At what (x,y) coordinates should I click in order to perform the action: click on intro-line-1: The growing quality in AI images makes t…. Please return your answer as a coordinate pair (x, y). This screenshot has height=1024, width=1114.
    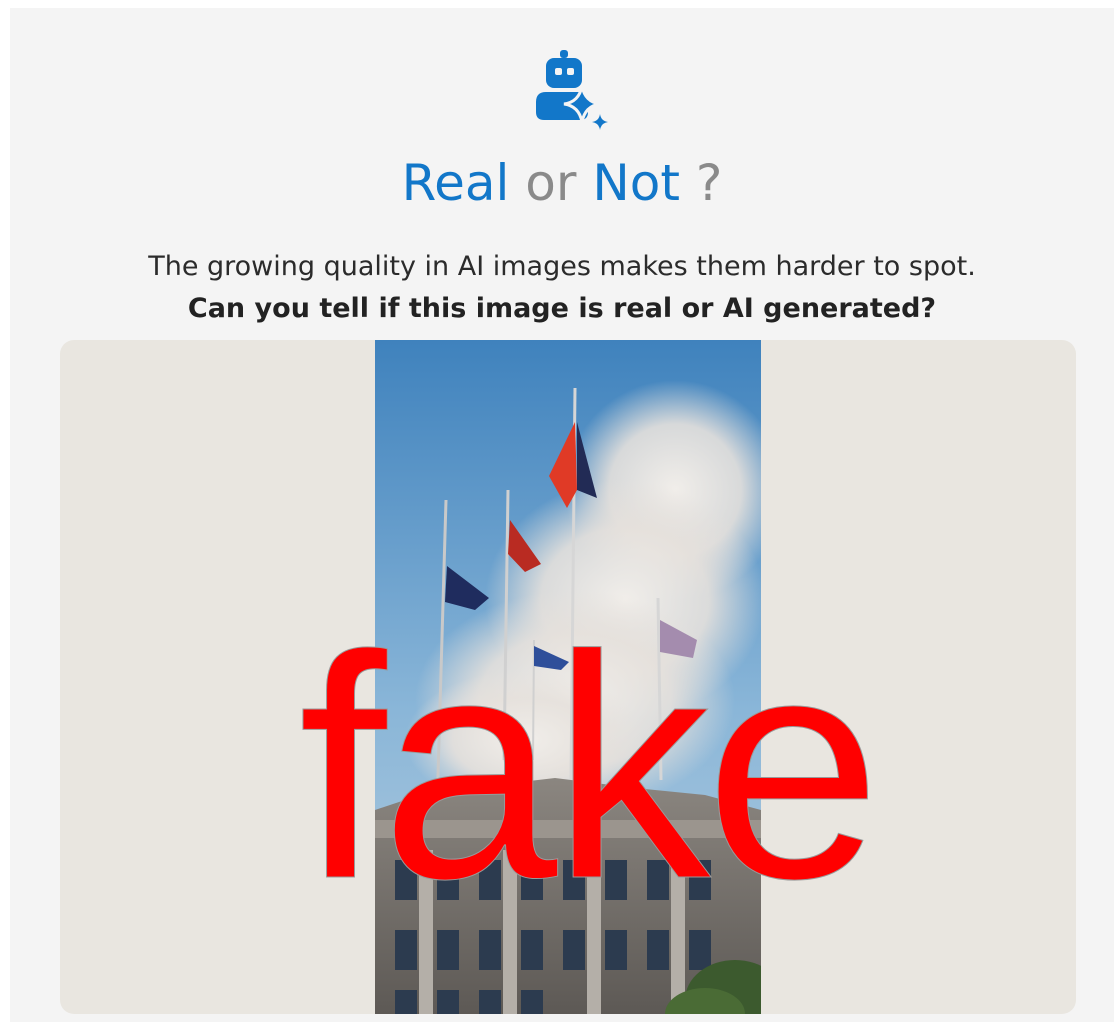
    Looking at the image, I should click on (562, 266).